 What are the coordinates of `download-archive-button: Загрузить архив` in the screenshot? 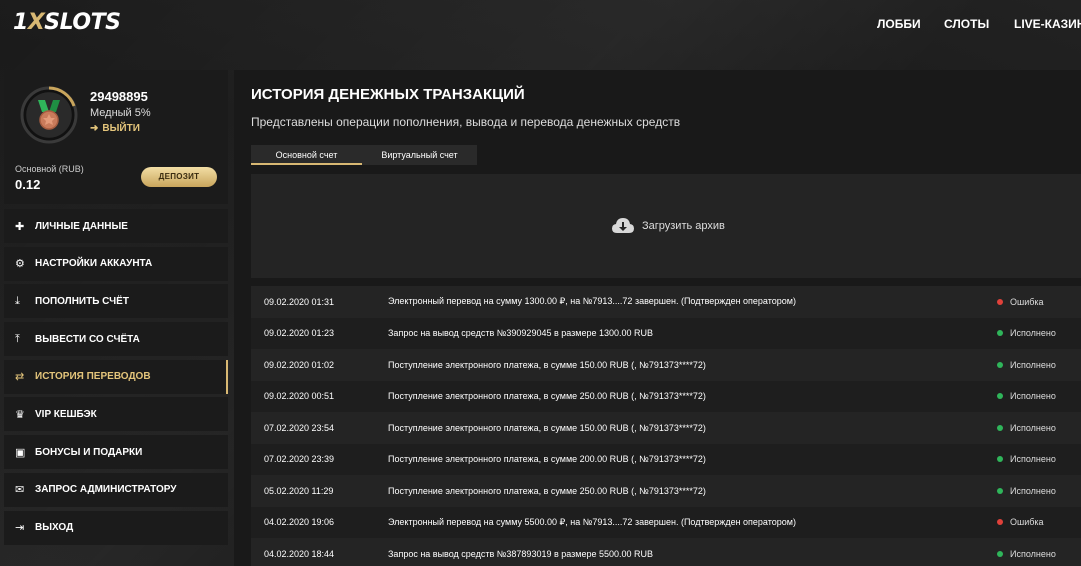 It's located at (668, 226).